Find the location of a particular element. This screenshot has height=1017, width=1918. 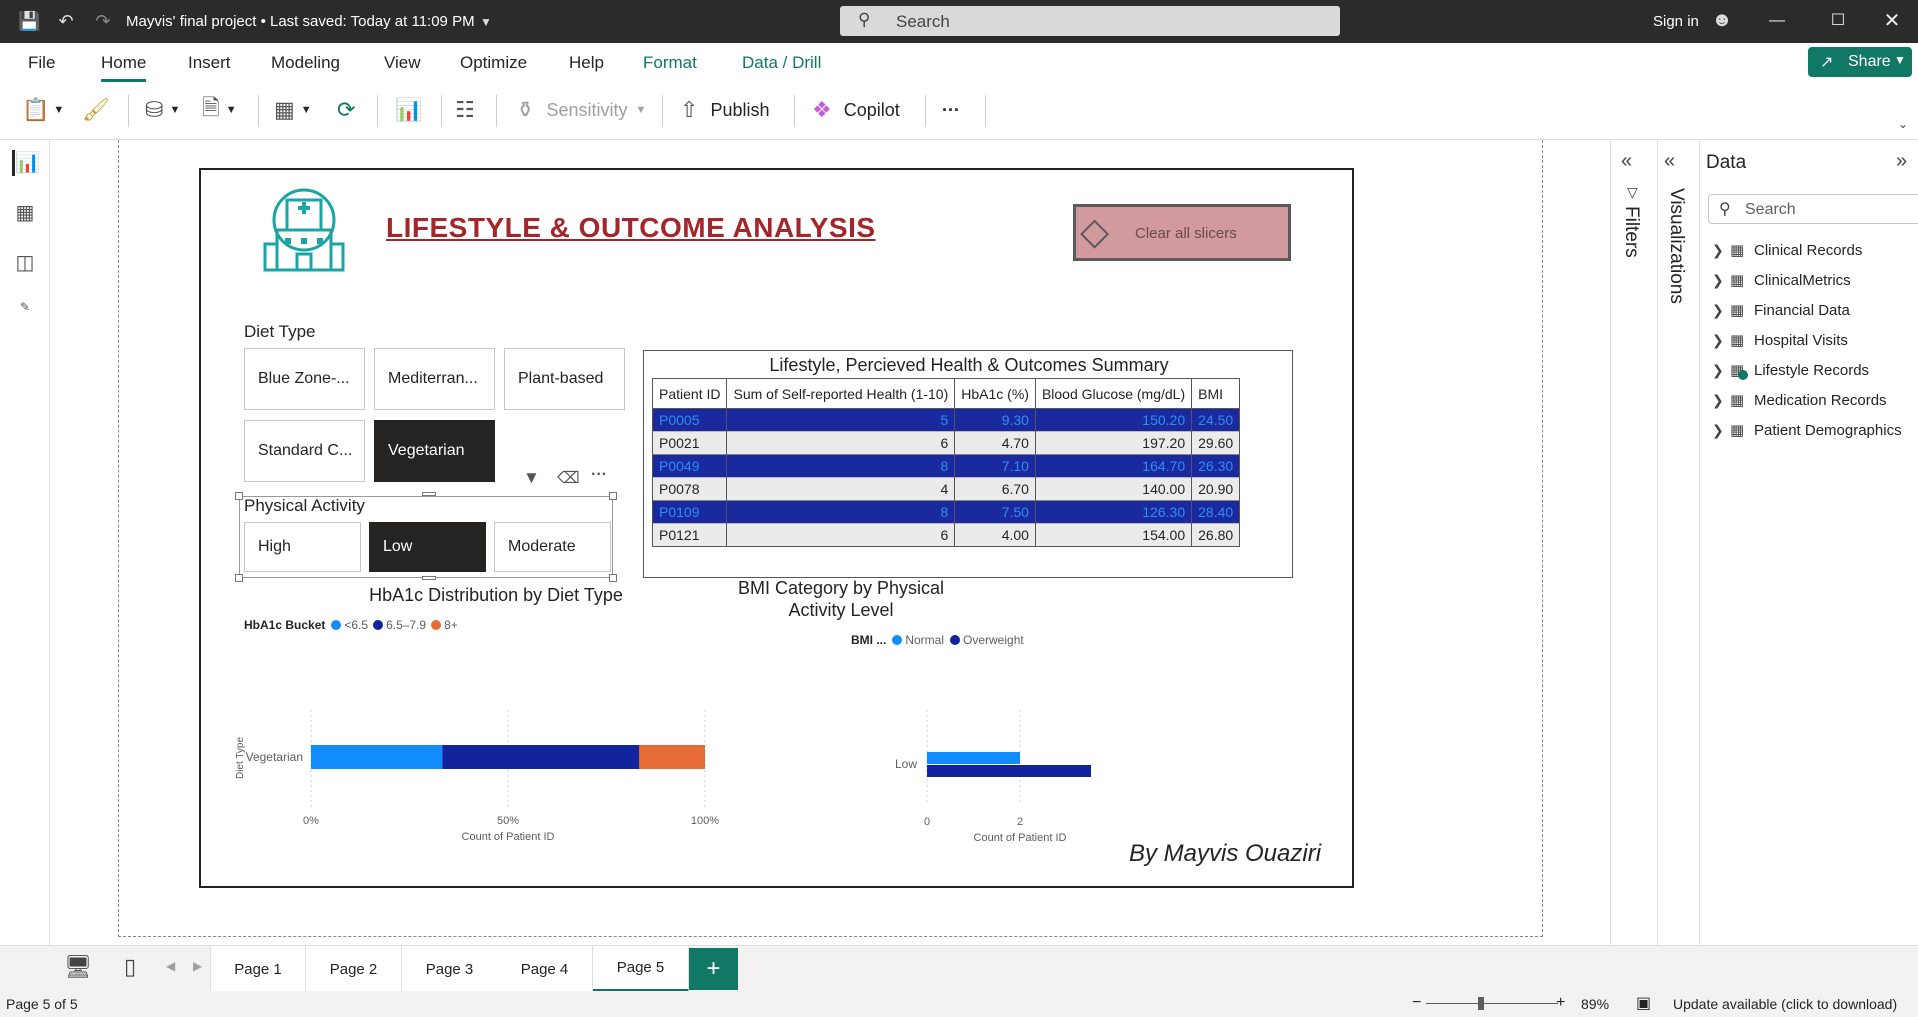

expand-filters-icon: « is located at coordinates (1626, 161).